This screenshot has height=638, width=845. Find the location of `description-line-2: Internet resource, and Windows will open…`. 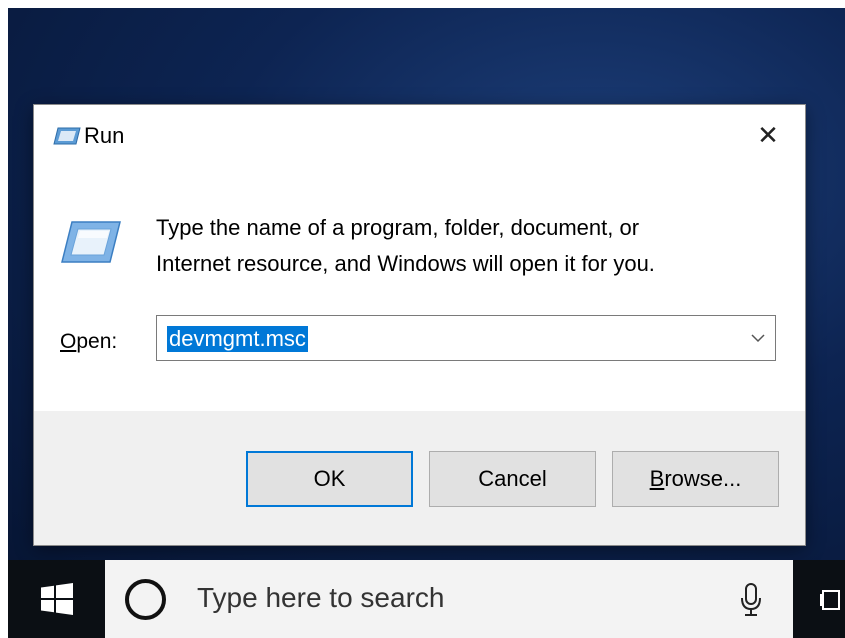

description-line-2: Internet resource, and Windows will open… is located at coordinates (405, 263).